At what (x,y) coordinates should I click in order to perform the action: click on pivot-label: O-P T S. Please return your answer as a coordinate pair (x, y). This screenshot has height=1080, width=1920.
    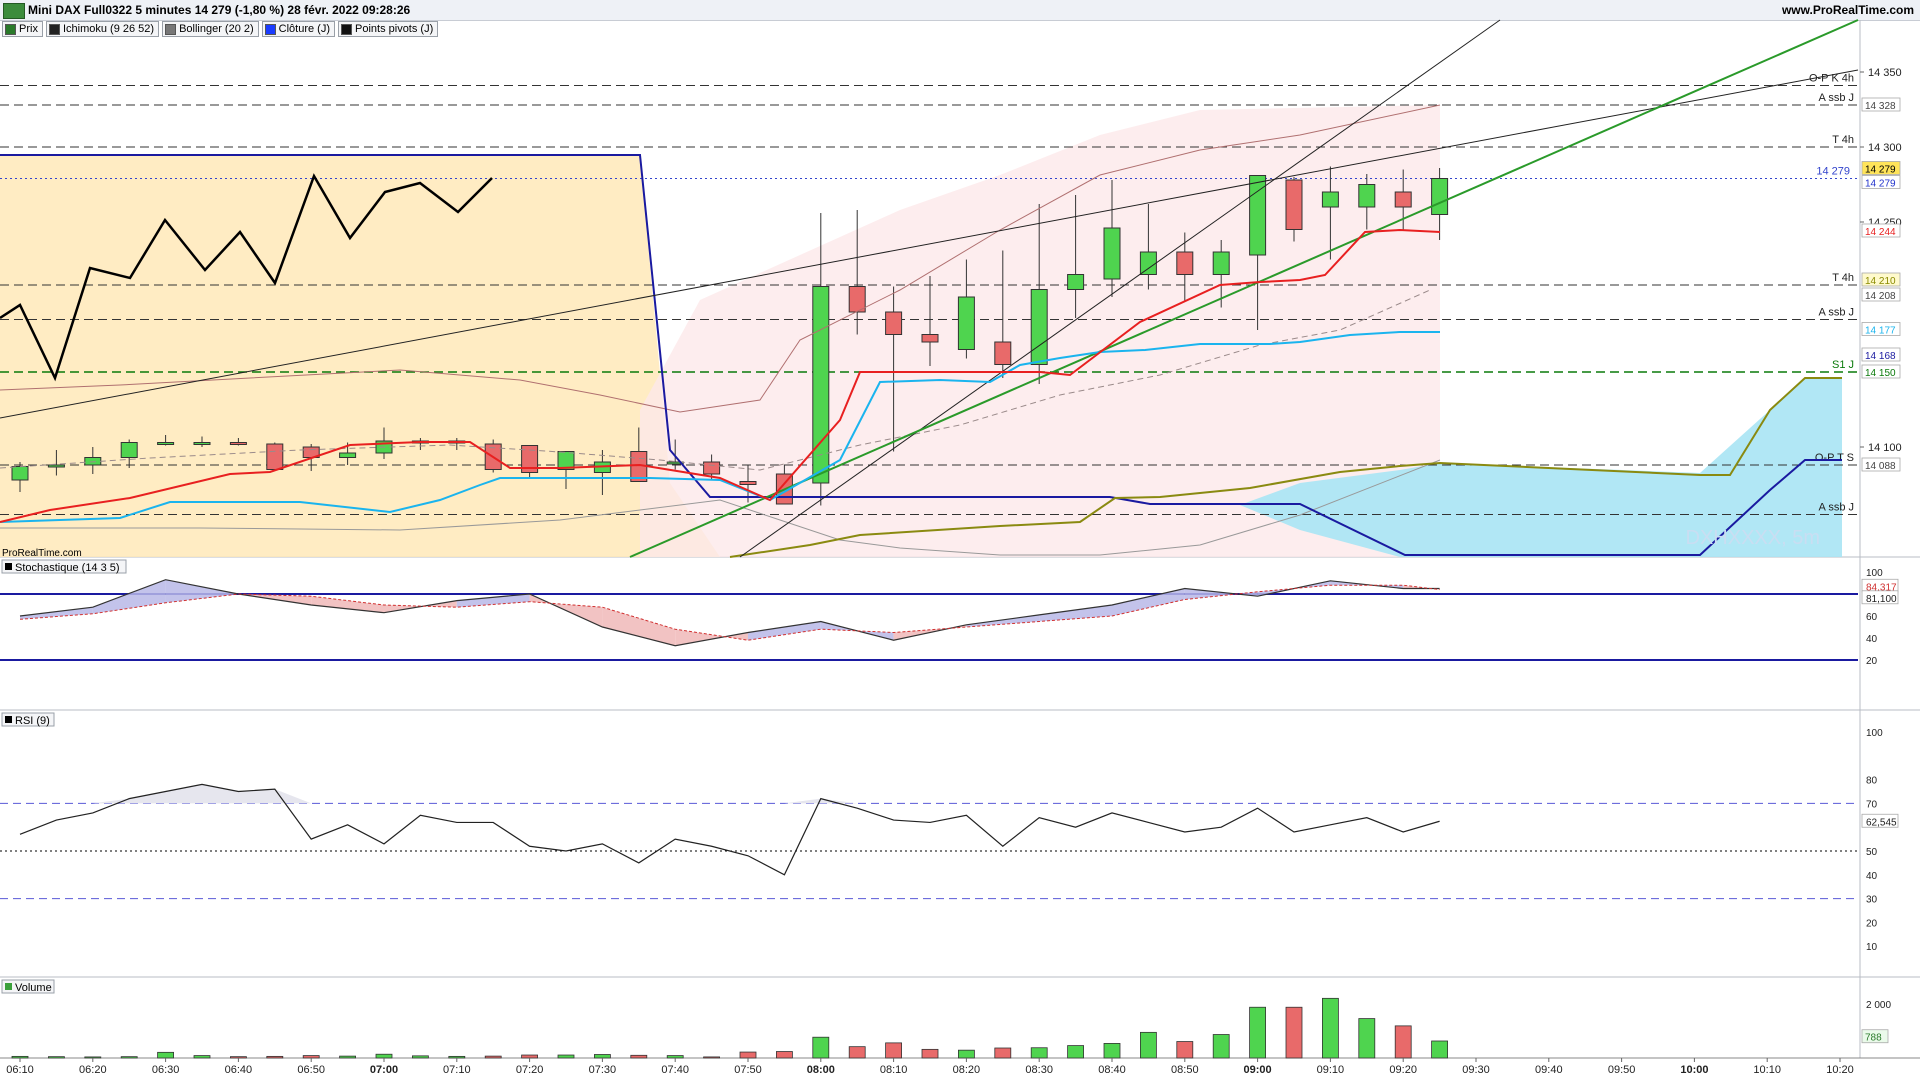
    Looking at the image, I should click on (1834, 458).